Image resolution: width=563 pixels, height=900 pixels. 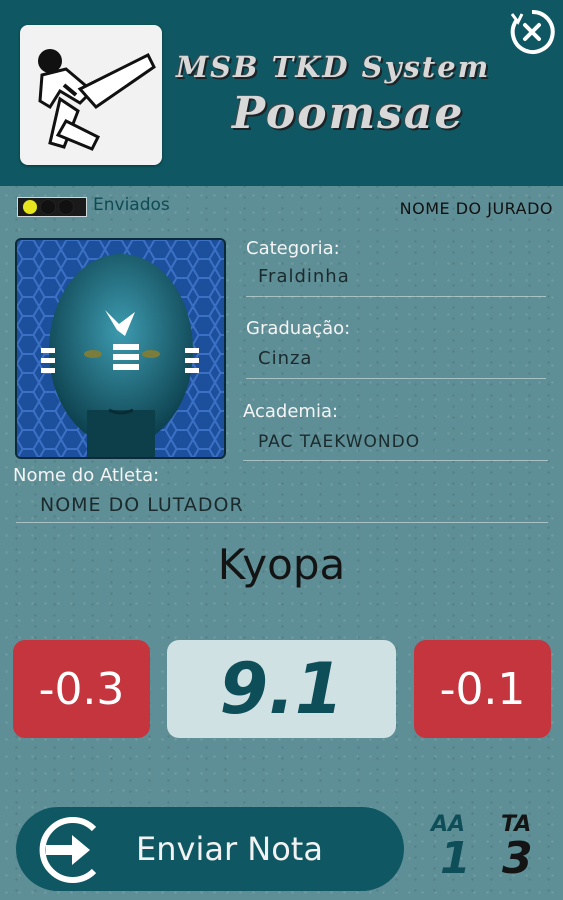 What do you see at coordinates (304, 276) in the screenshot?
I see `categoria-value: Fraldinha` at bounding box center [304, 276].